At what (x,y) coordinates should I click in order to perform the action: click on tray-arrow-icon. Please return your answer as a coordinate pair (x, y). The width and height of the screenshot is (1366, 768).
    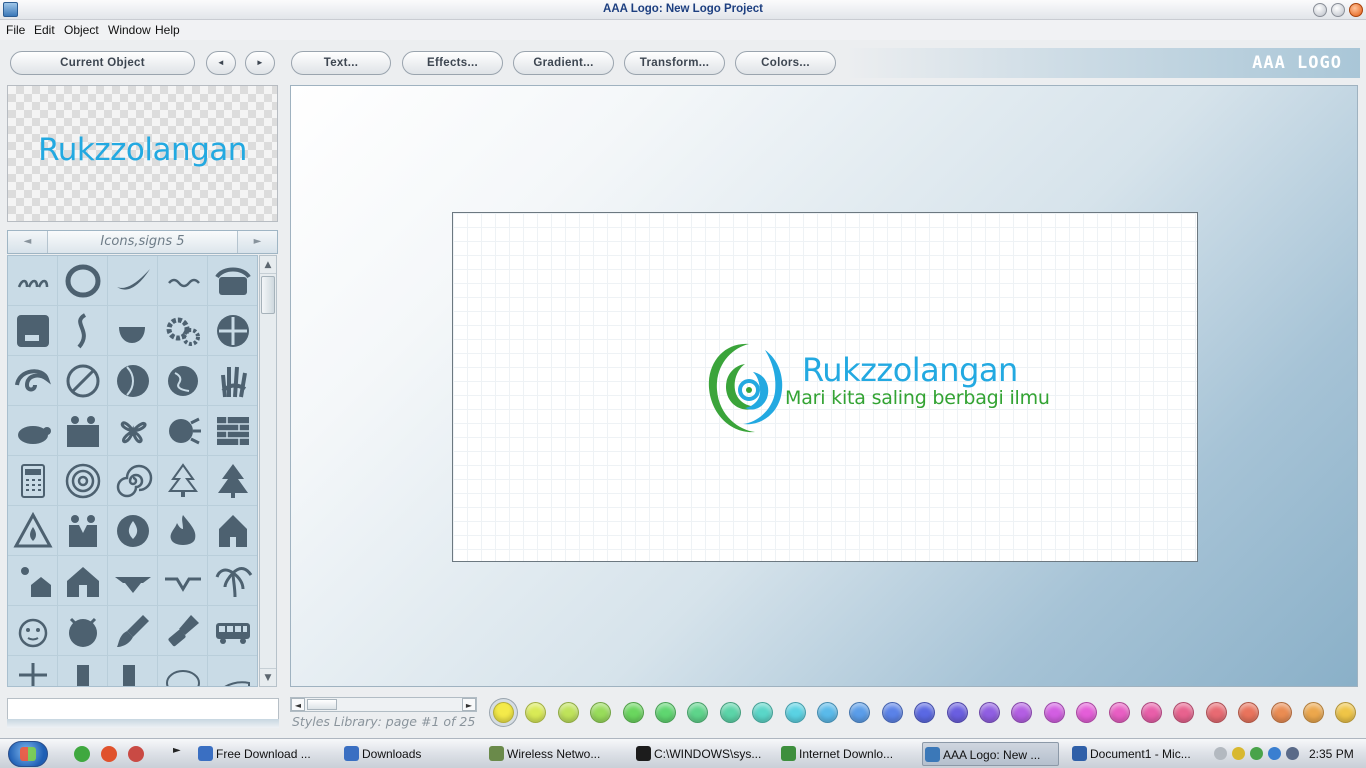
    Looking at the image, I should click on (1220, 753).